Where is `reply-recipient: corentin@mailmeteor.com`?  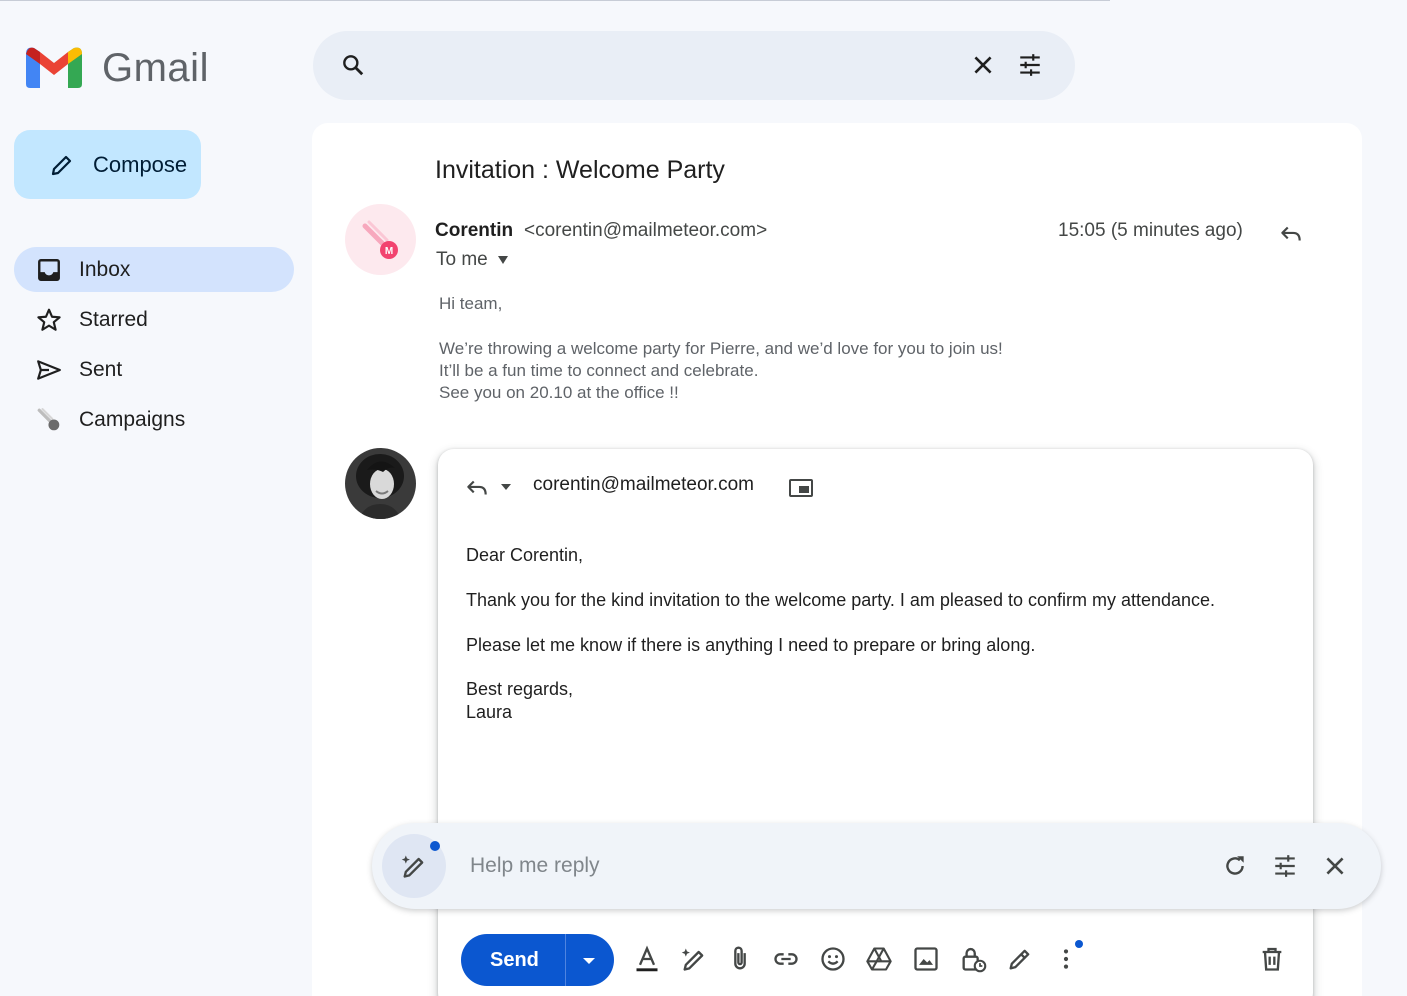
reply-recipient: corentin@mailmeteor.com is located at coordinates (643, 485).